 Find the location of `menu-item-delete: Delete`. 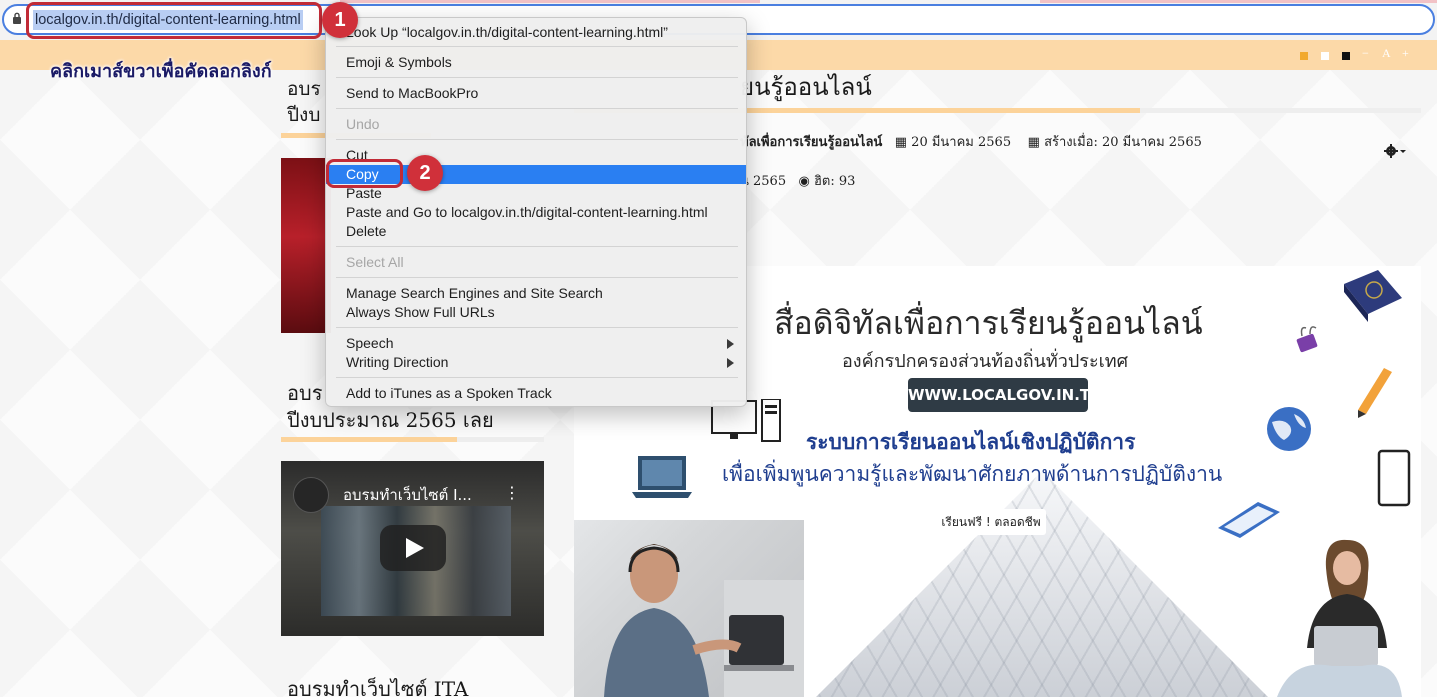

menu-item-delete: Delete is located at coordinates (536, 231).